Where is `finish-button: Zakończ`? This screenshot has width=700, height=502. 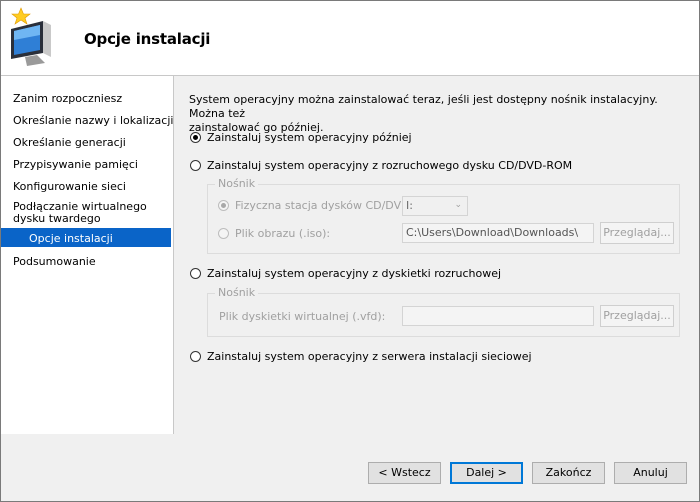 finish-button: Zakończ is located at coordinates (568, 473).